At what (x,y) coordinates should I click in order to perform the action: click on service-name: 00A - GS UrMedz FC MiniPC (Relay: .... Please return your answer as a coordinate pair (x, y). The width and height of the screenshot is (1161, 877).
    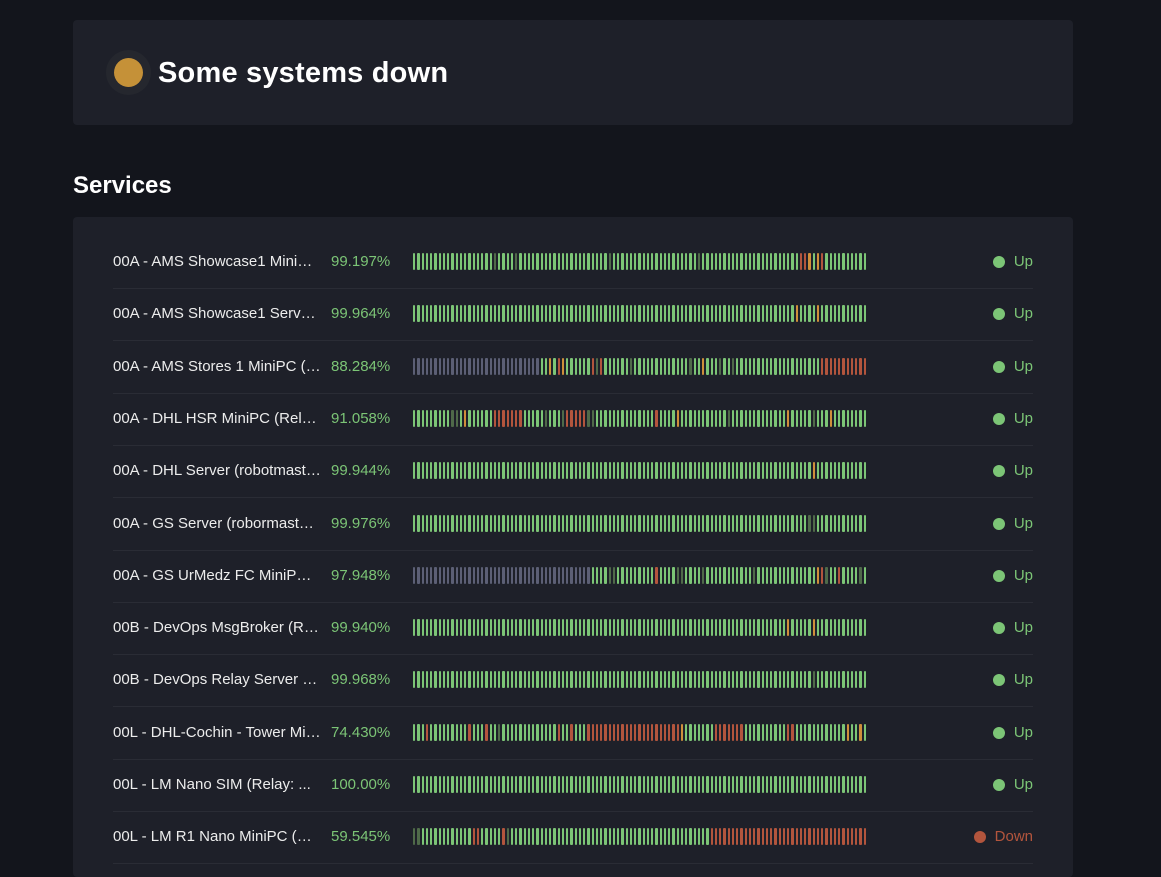
    Looking at the image, I should click on (217, 576).